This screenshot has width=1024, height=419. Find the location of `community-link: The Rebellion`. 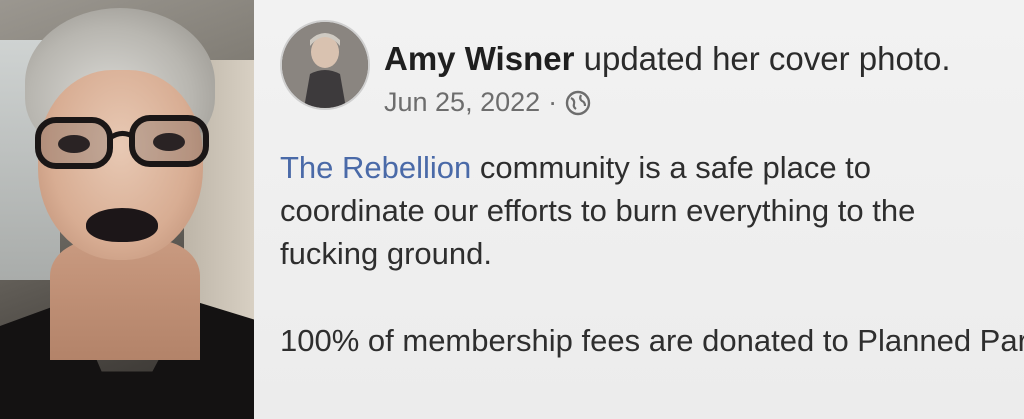

community-link: The Rebellion is located at coordinates (375, 167).